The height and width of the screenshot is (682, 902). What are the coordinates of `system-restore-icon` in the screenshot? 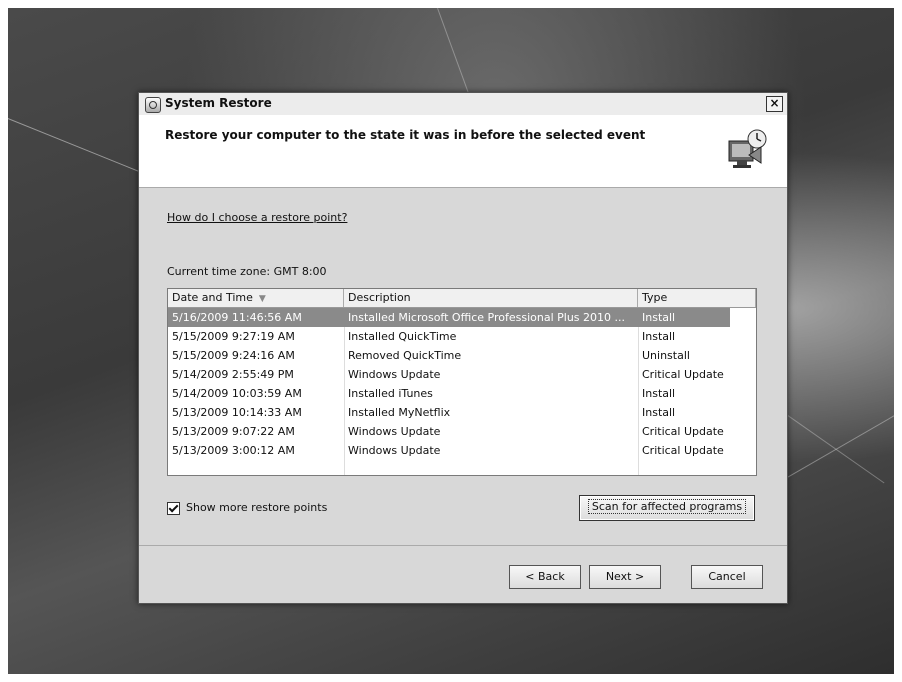 It's located at (153, 105).